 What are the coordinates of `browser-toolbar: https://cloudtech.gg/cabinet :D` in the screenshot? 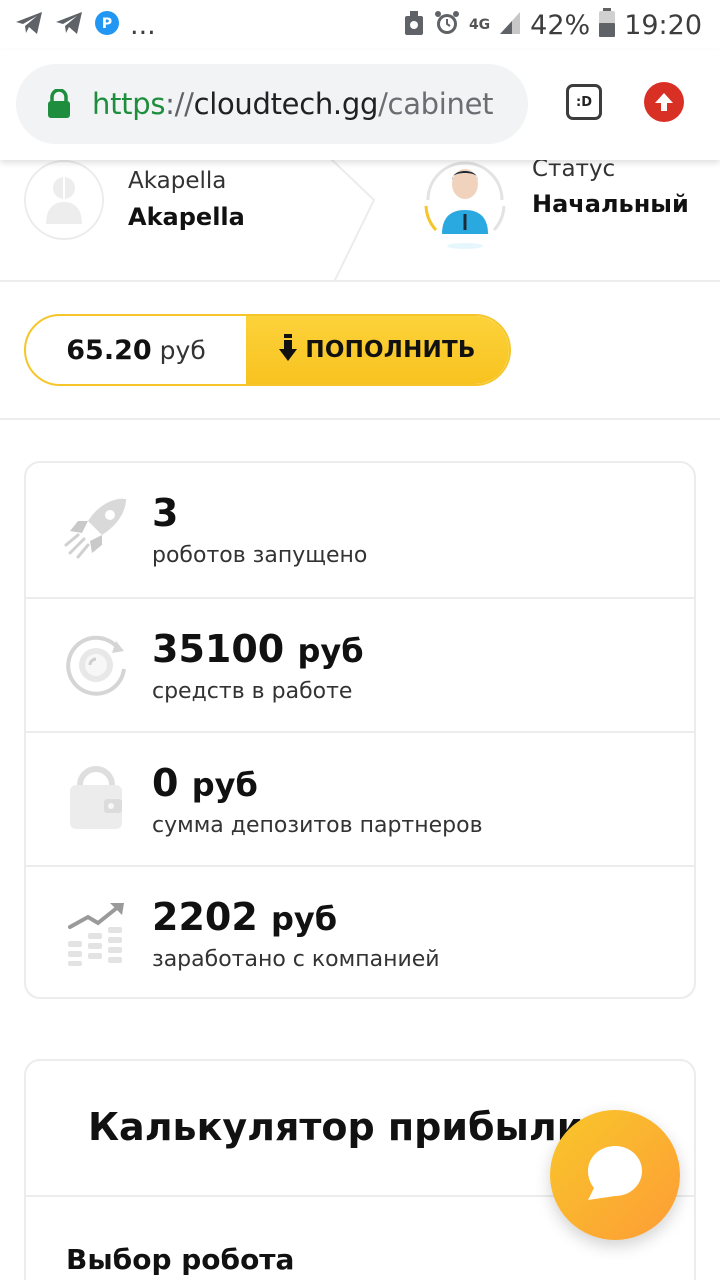 It's located at (360, 105).